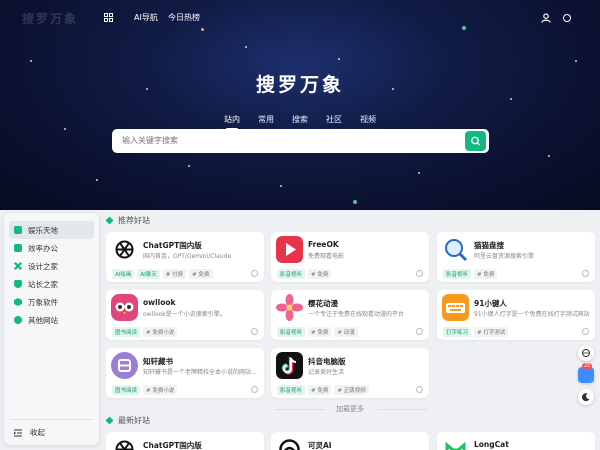 The image size is (600, 450). What do you see at coordinates (350, 441) in the screenshot?
I see `site-card: 可灵AI` at bounding box center [350, 441].